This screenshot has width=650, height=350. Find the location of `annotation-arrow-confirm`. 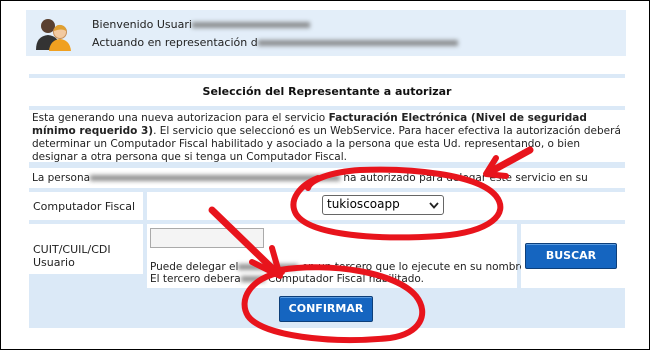

annotation-arrow-confirm is located at coordinates (244, 241).